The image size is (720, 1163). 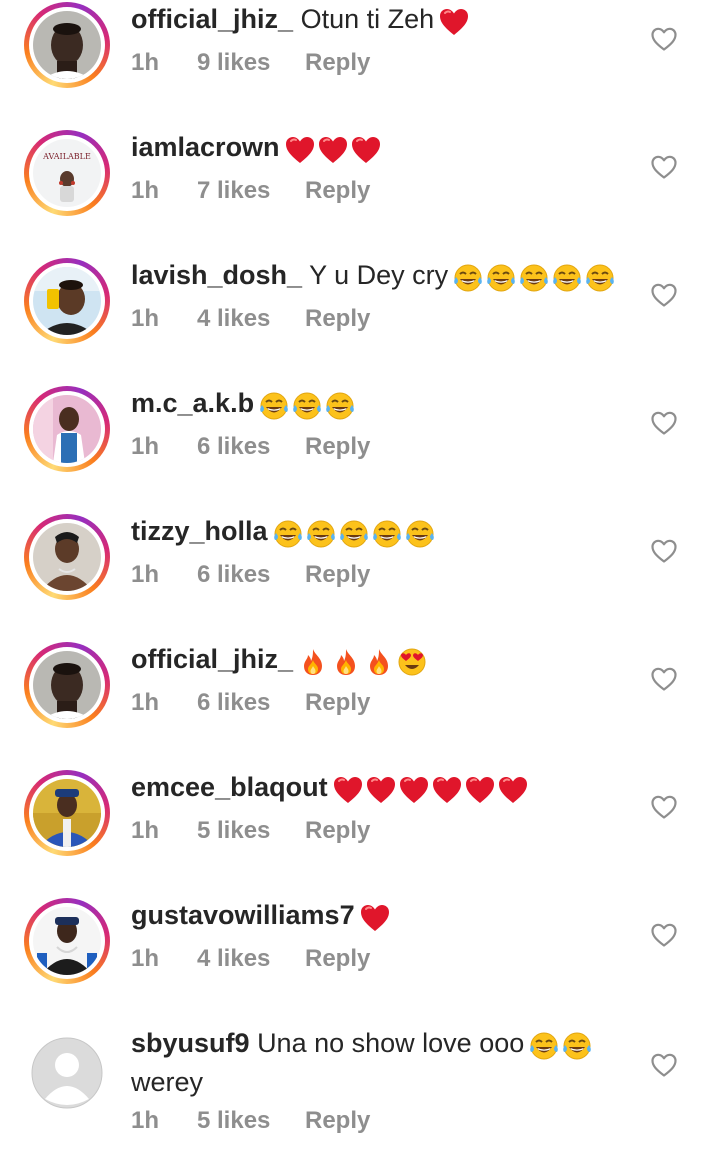 I want to click on avatar, so click(x=67, y=1073).